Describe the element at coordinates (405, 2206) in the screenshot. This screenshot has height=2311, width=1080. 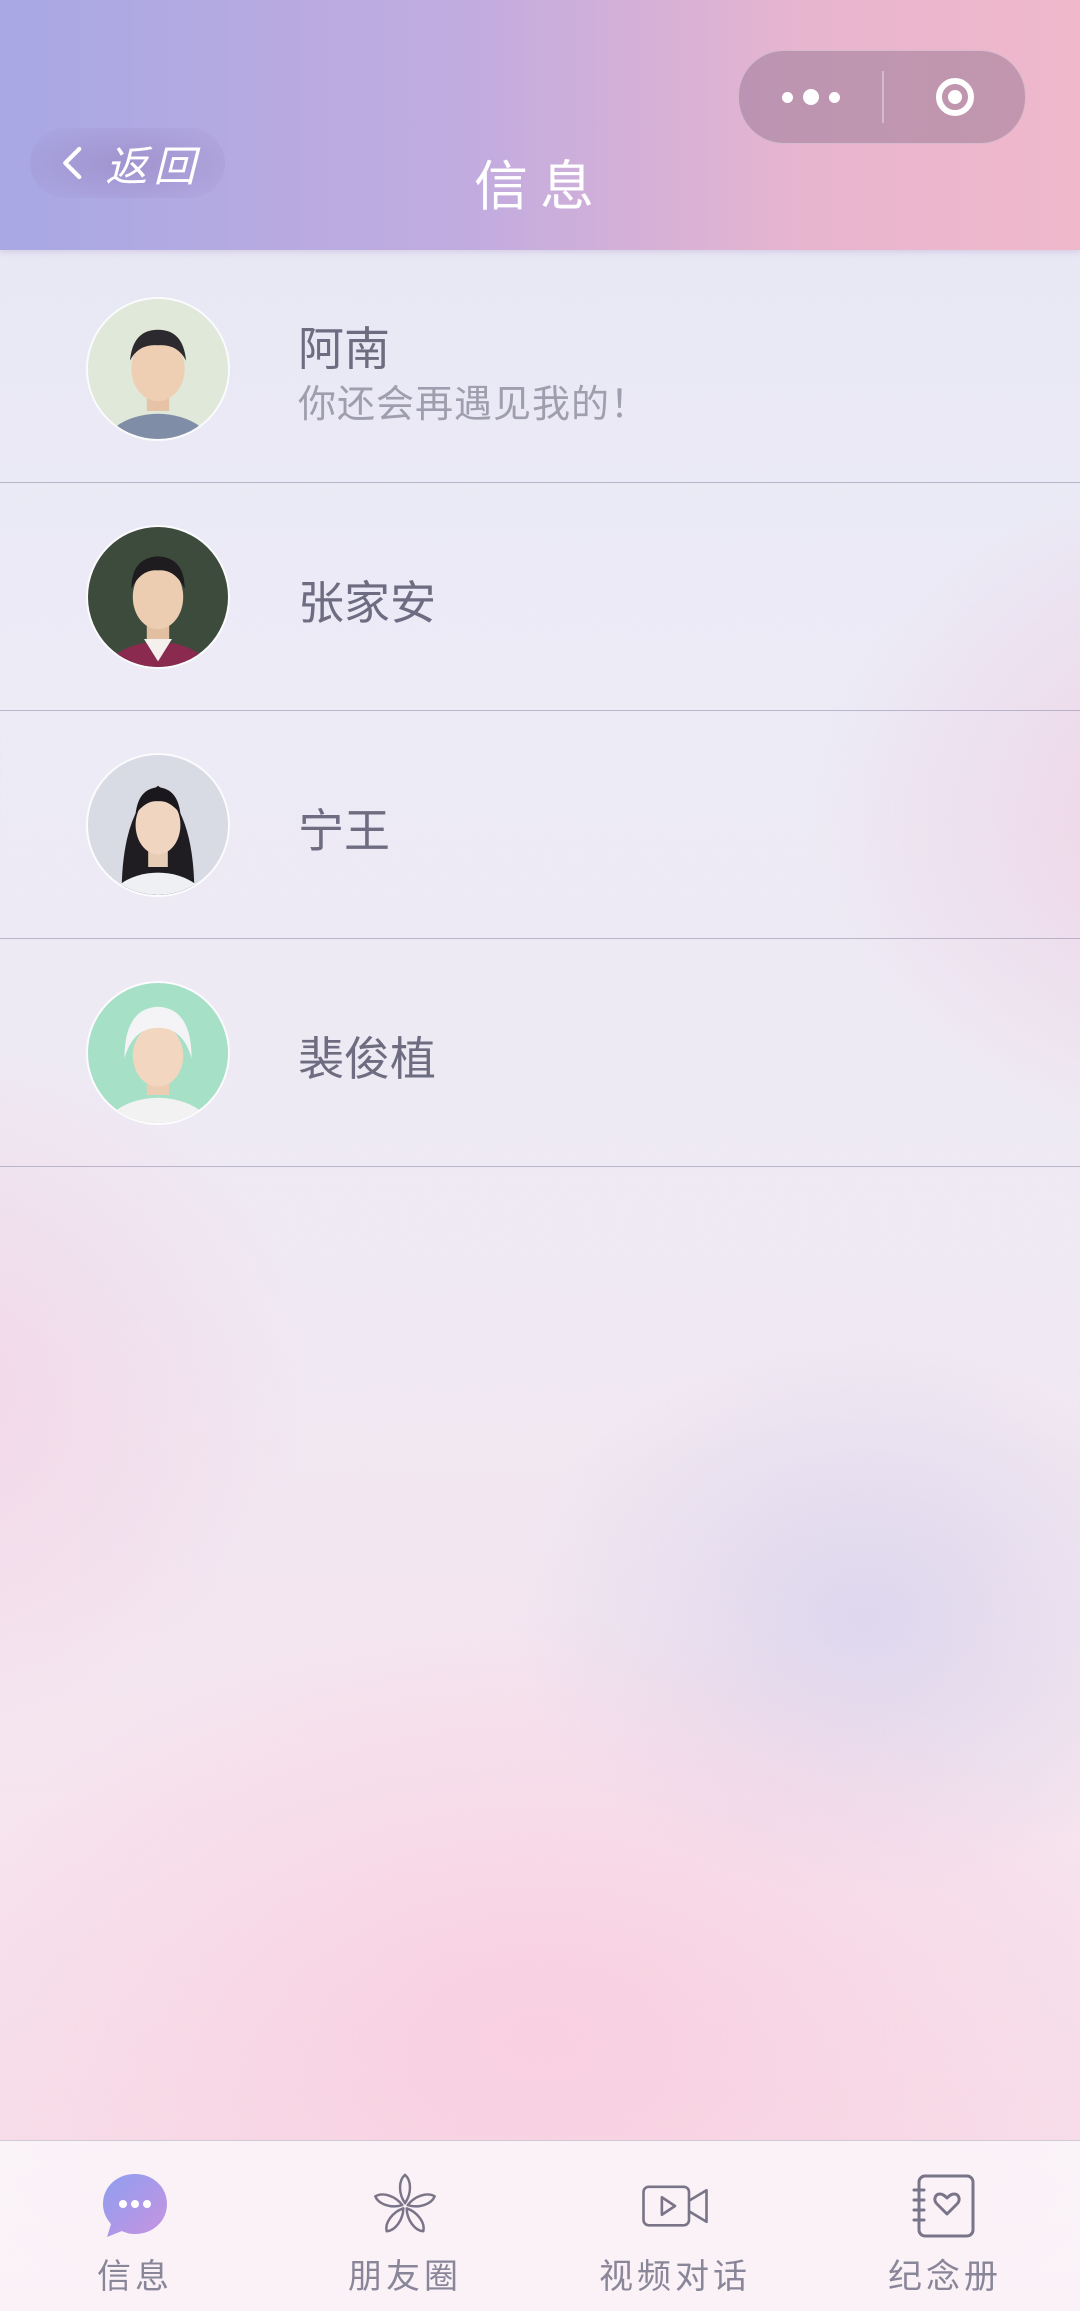
I see `flower-icon` at that location.